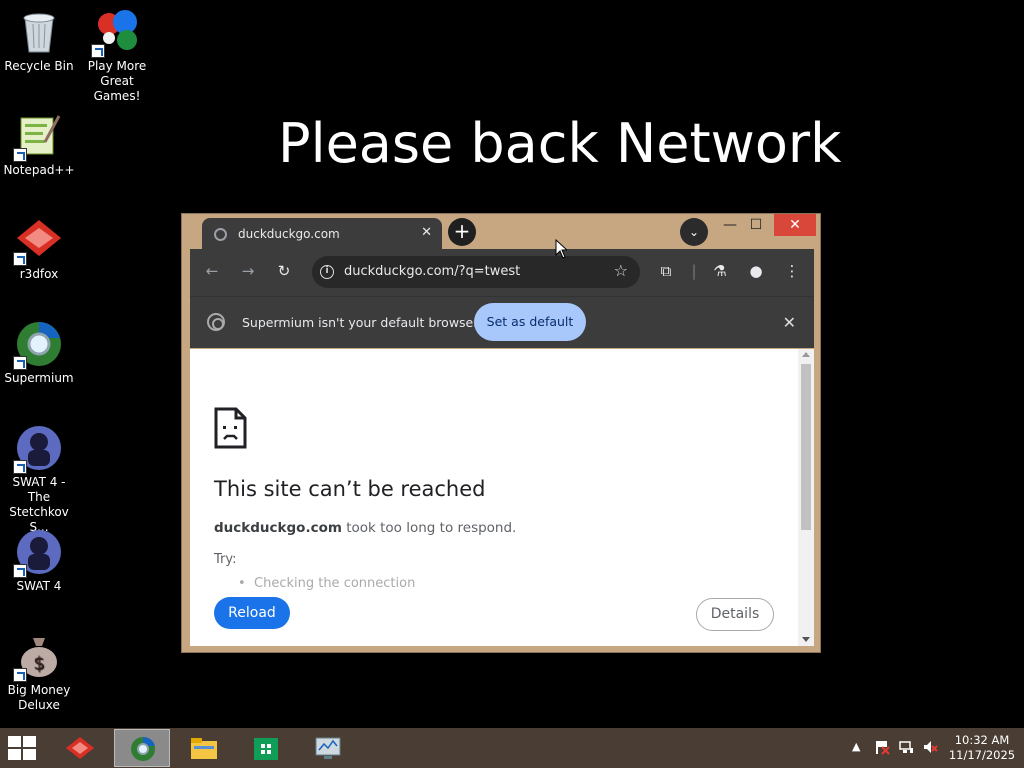 This screenshot has height=768, width=1024. I want to click on labs-button: ⚗, so click(720, 271).